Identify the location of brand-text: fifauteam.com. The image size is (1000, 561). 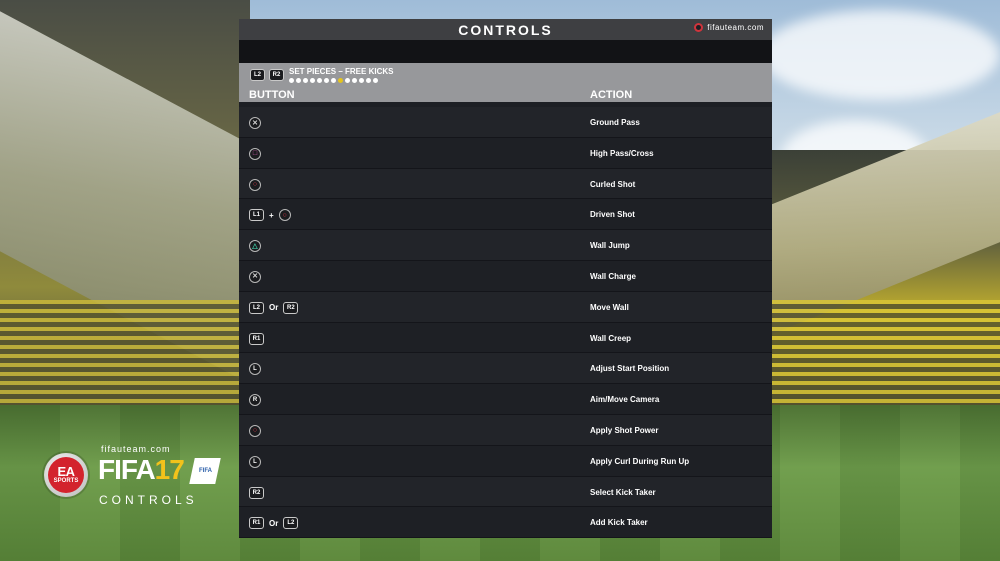
(735, 27).